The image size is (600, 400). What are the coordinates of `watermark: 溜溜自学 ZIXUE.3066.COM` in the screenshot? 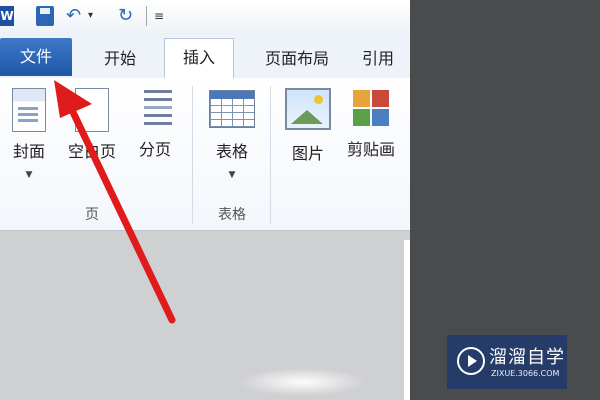 It's located at (507, 362).